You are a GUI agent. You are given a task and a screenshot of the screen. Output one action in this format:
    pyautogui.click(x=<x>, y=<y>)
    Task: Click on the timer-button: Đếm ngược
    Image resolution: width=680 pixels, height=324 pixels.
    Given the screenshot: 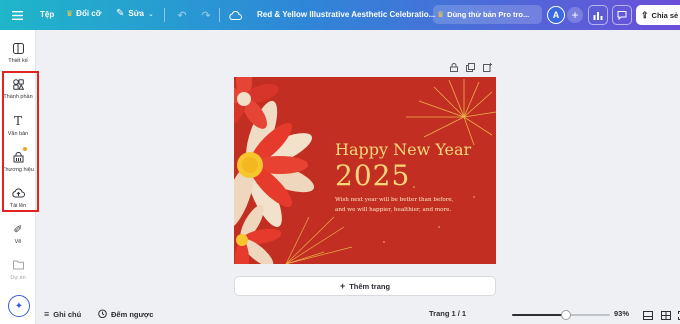 What is the action you would take?
    pyautogui.click(x=125, y=314)
    